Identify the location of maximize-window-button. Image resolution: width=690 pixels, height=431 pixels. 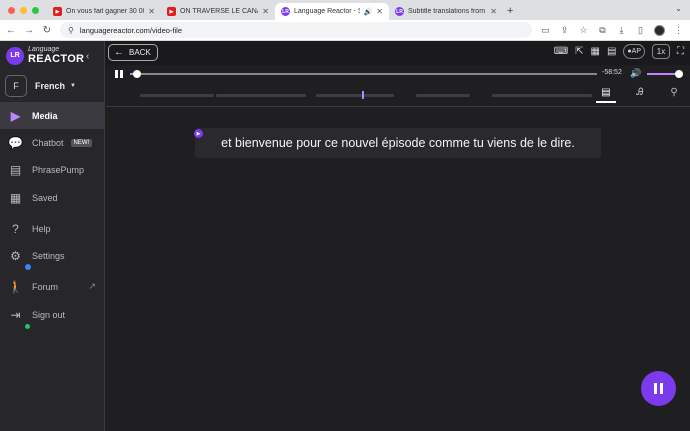
(35, 10).